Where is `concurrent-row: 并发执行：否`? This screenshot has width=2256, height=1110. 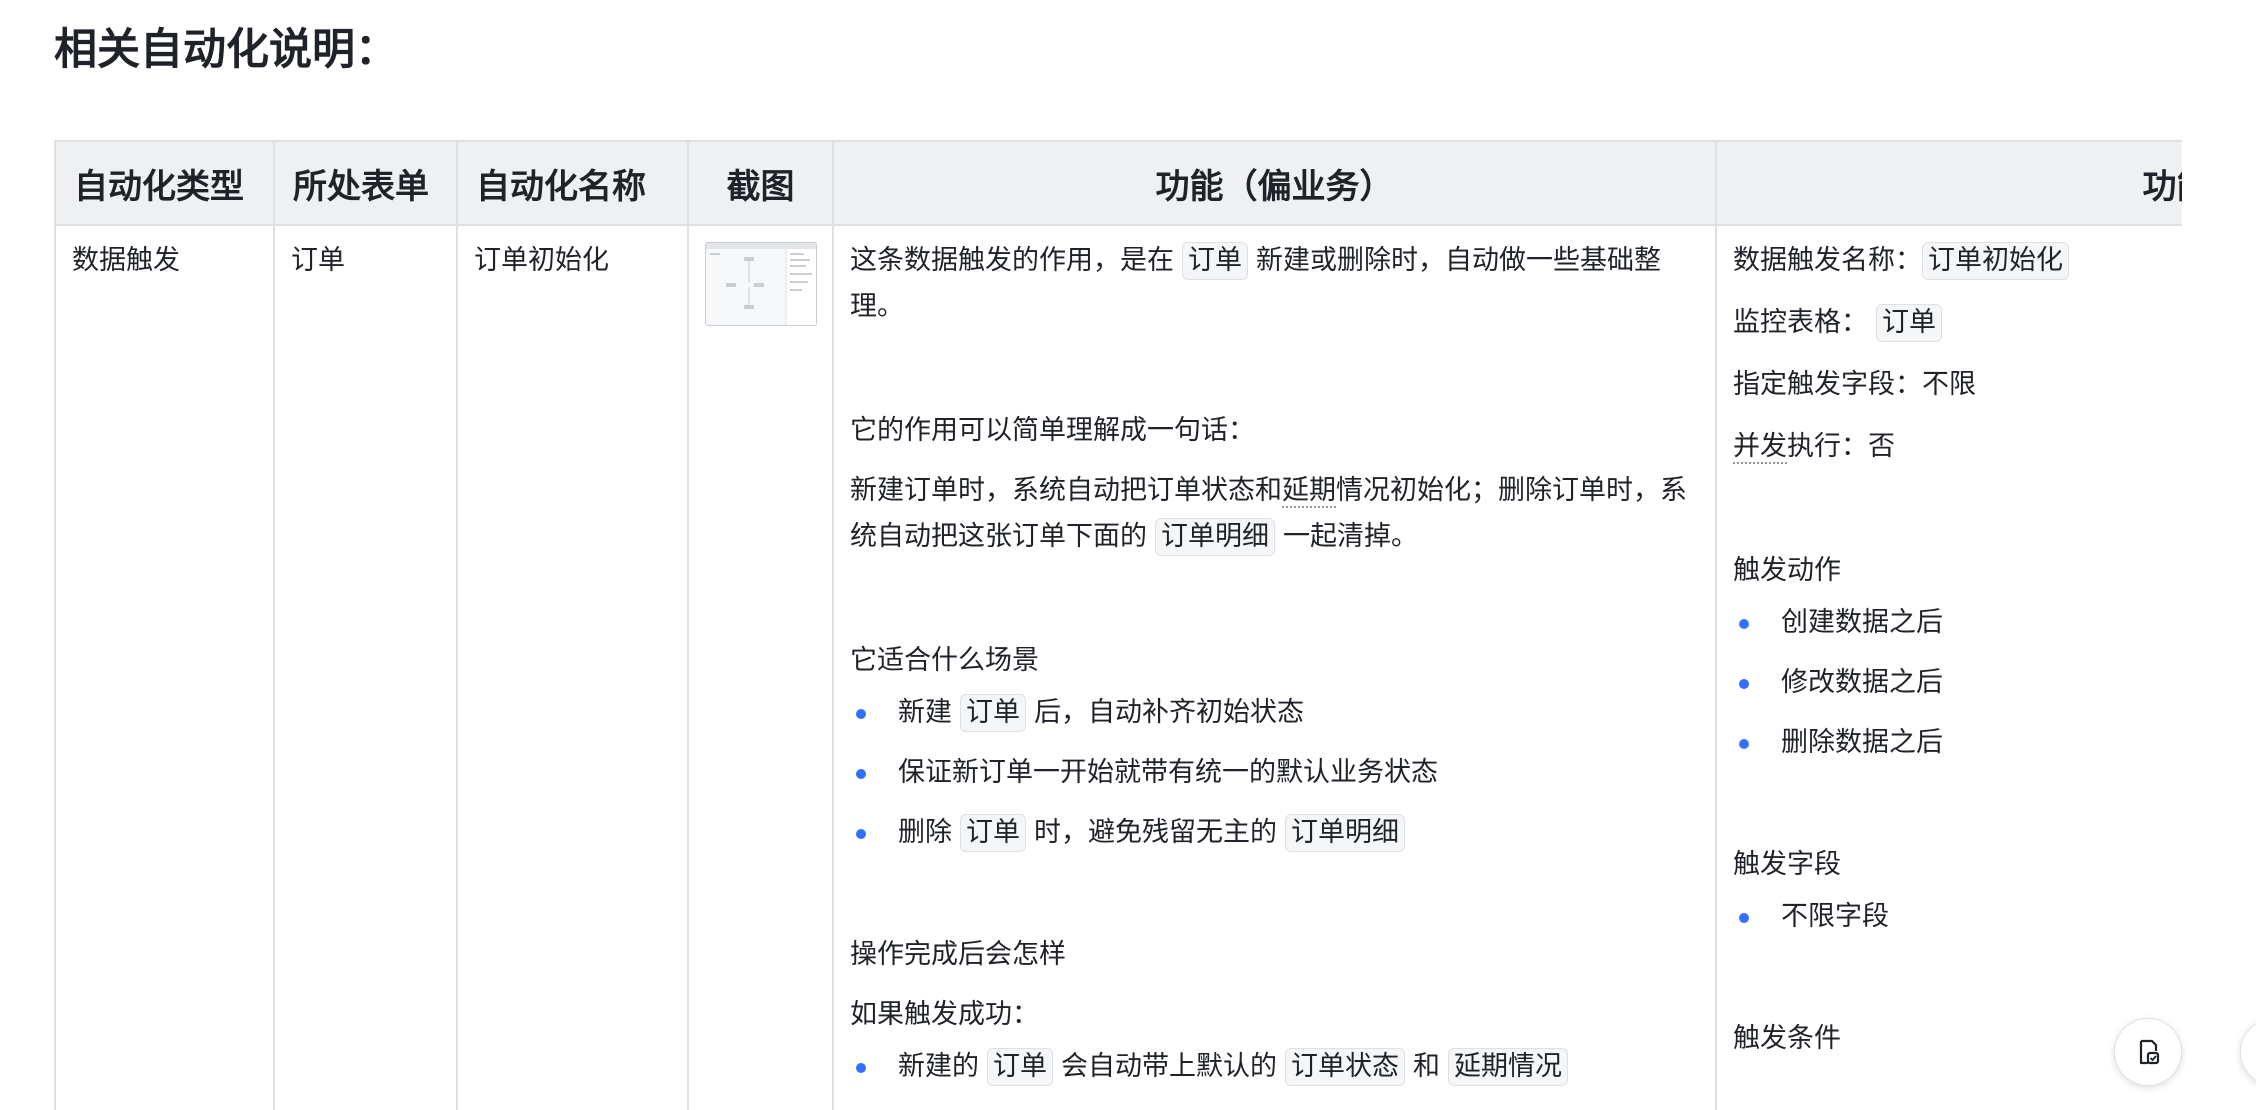 concurrent-row: 并发执行：否 is located at coordinates (1957, 447).